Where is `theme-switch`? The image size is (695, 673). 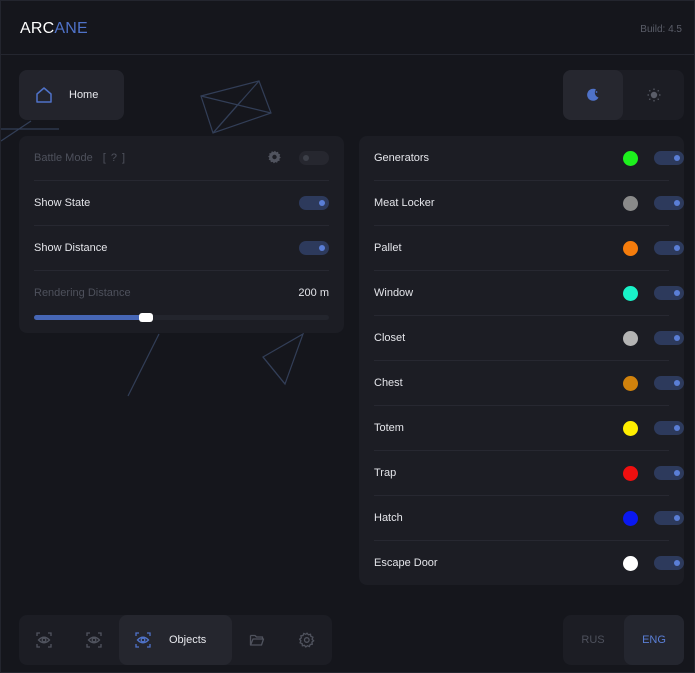
theme-switch is located at coordinates (623, 95).